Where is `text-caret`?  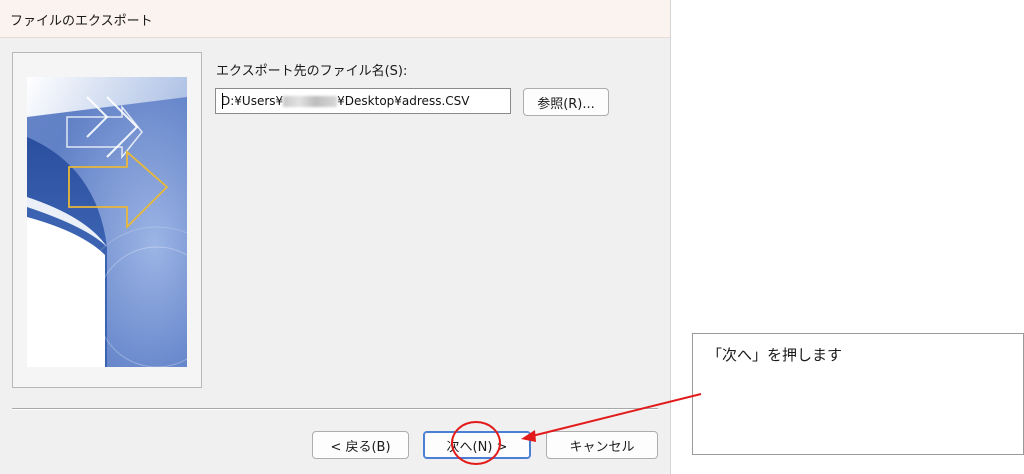 text-caret is located at coordinates (222, 101).